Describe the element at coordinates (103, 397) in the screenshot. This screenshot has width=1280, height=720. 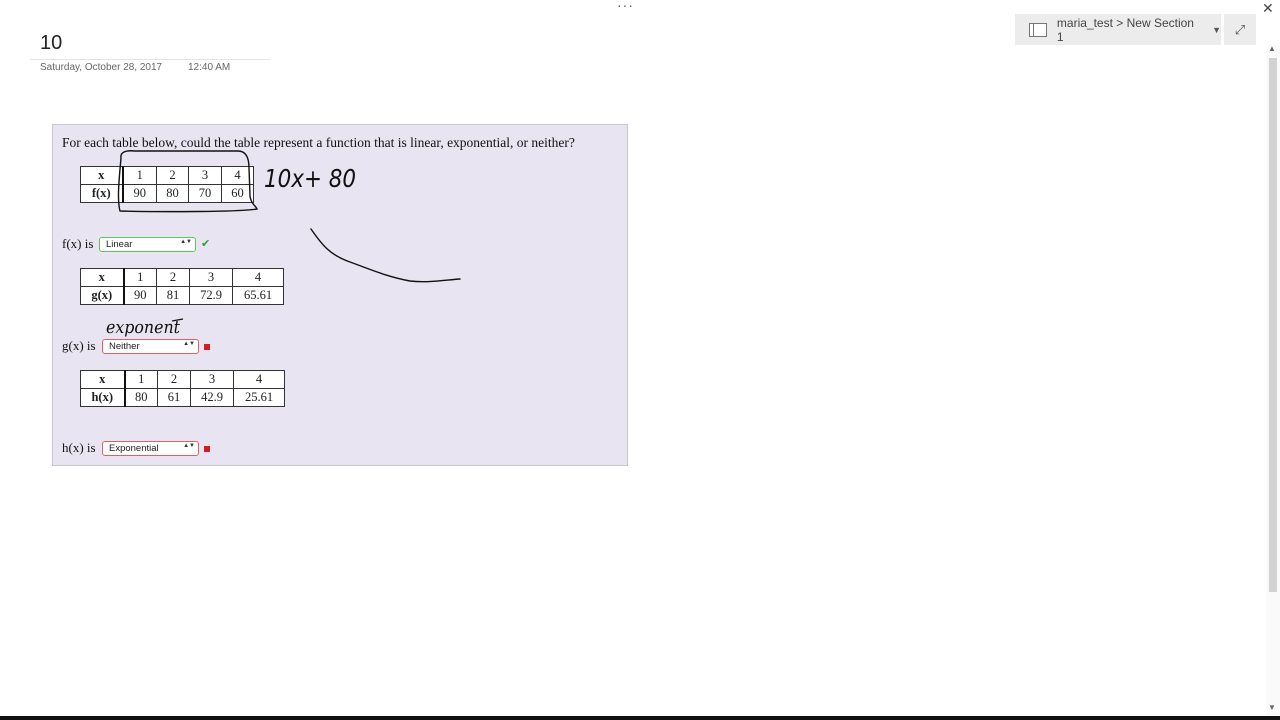
I see `table-header-cell: h(x)` at that location.